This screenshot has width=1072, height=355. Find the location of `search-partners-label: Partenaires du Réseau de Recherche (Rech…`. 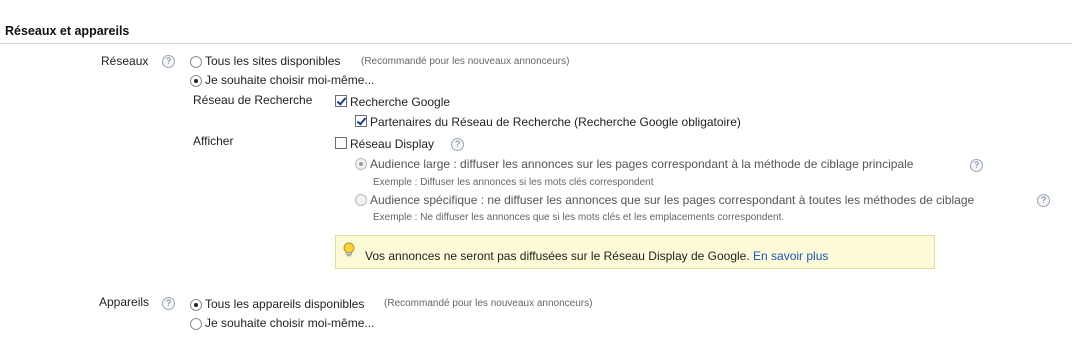

search-partners-label: Partenaires du Réseau de Recherche (Rech… is located at coordinates (555, 122).